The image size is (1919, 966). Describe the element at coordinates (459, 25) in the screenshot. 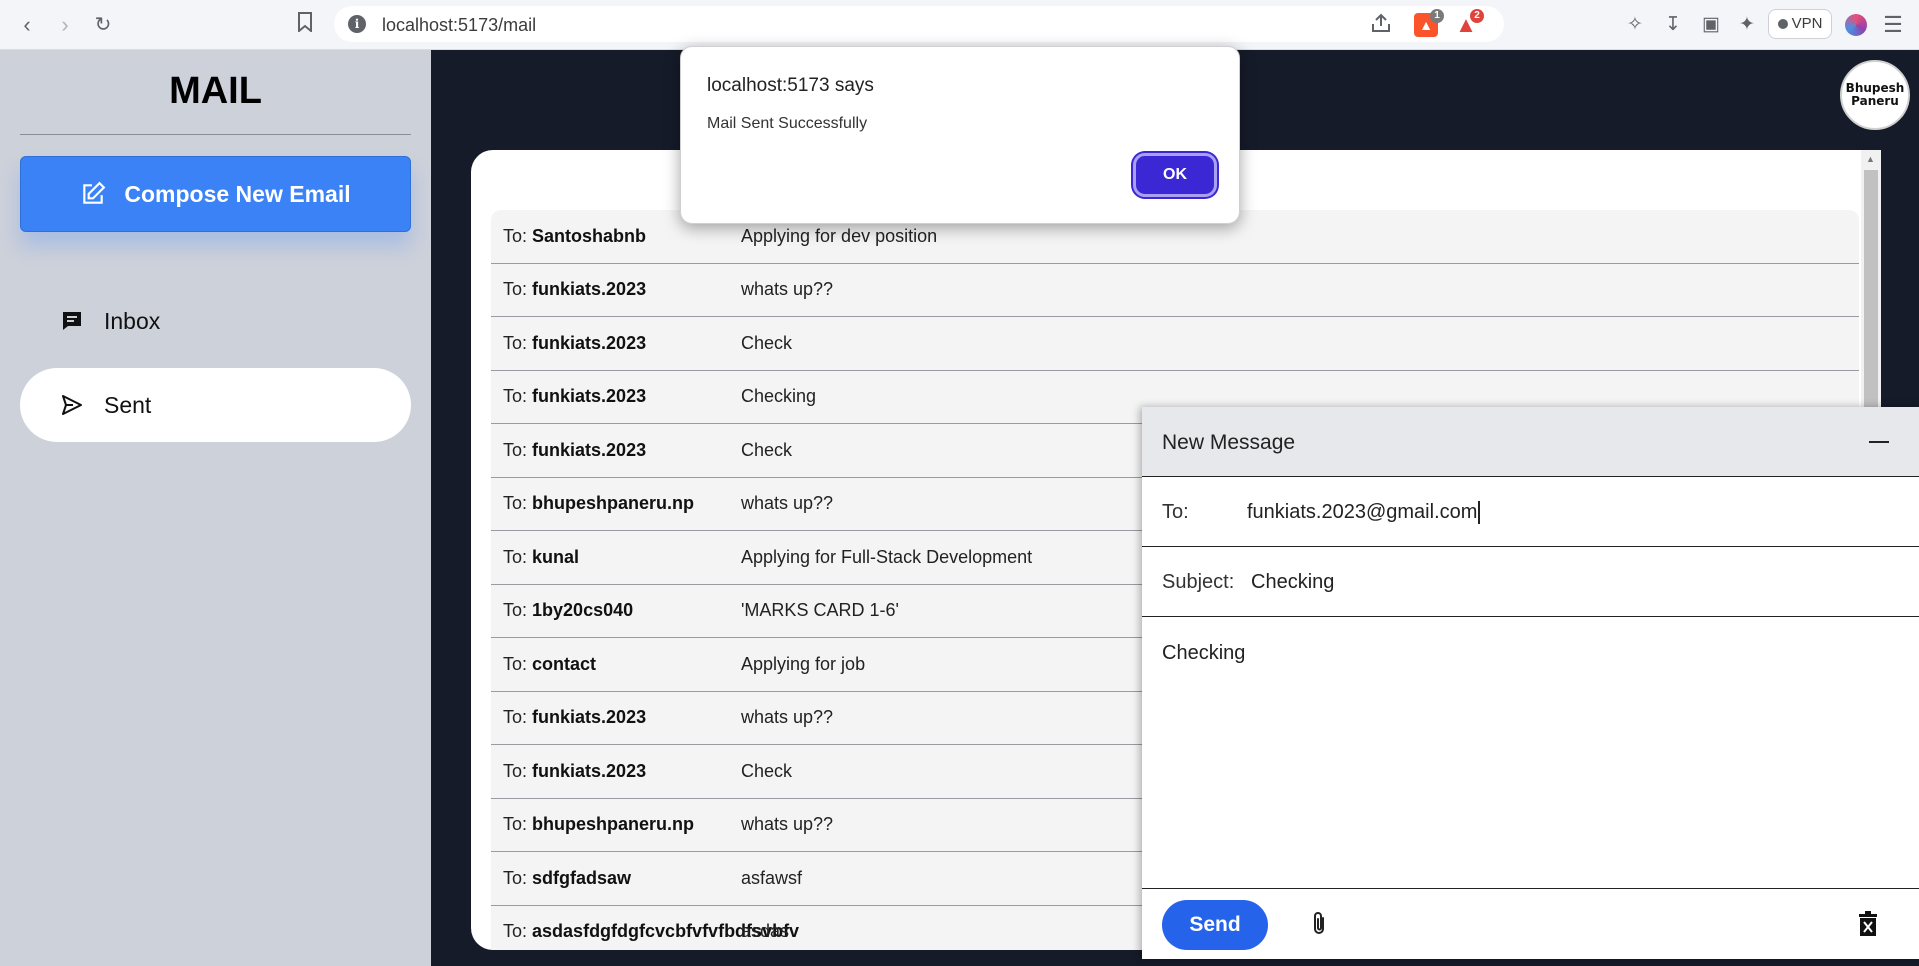

I see `url-text: localhost:5173/mail` at that location.